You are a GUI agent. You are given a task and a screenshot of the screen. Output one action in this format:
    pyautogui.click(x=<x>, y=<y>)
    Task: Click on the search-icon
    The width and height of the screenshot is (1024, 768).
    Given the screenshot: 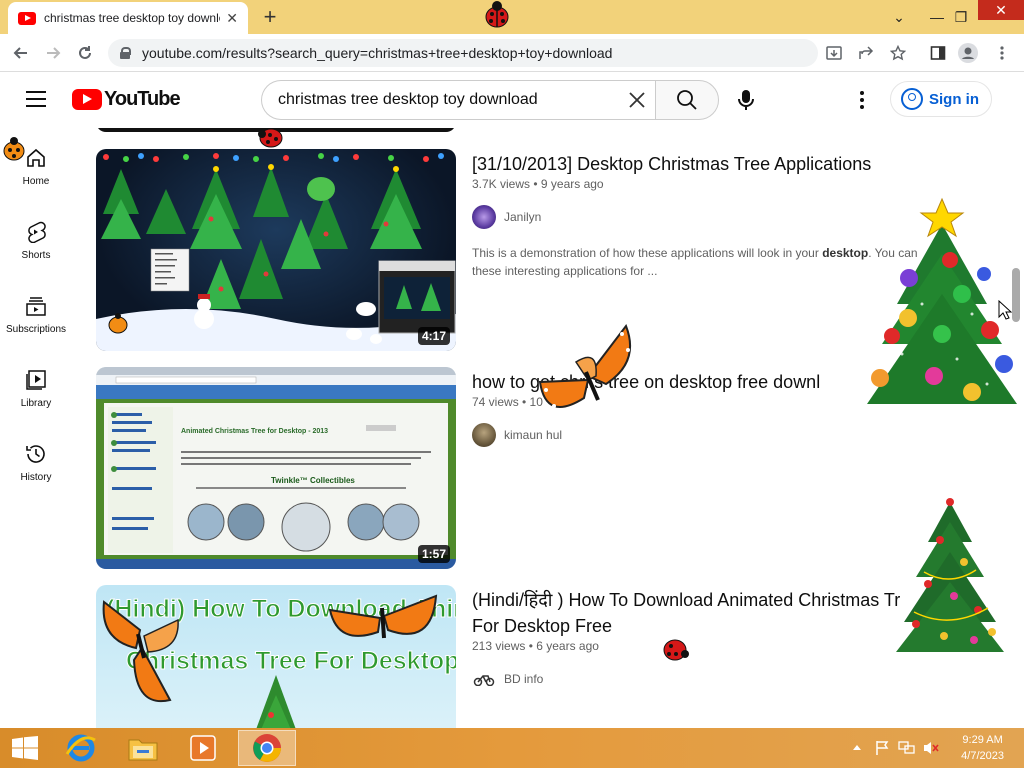 What is the action you would take?
    pyautogui.click(x=687, y=100)
    